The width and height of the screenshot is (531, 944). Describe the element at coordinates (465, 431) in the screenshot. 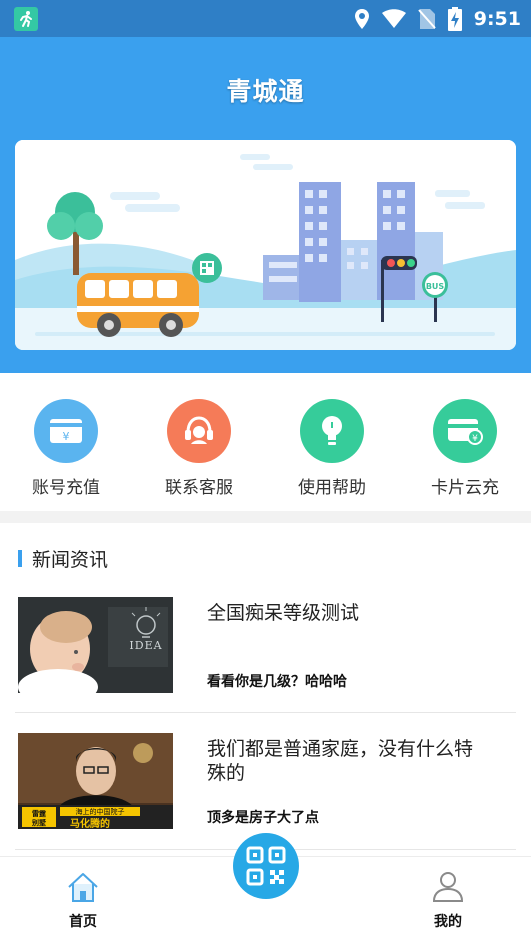

I see `card-cloud-icon: ¥` at that location.